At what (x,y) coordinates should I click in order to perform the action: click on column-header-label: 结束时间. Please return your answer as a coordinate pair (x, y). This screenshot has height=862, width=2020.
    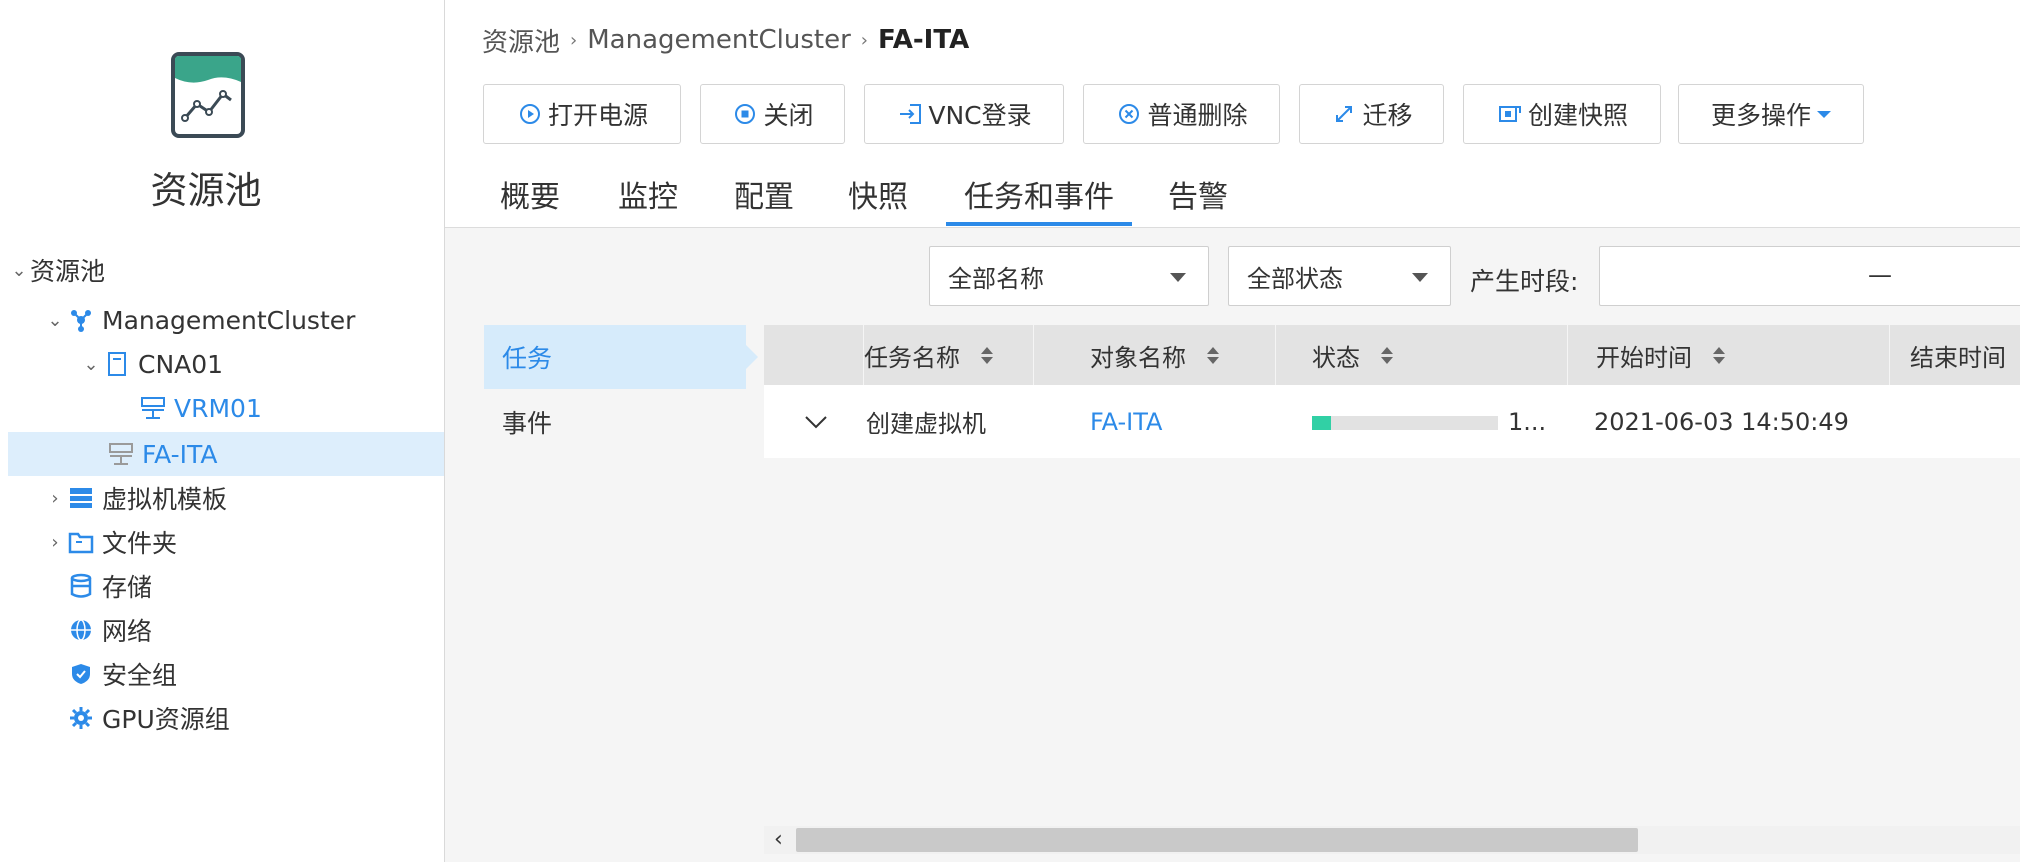
    Looking at the image, I should click on (1958, 357).